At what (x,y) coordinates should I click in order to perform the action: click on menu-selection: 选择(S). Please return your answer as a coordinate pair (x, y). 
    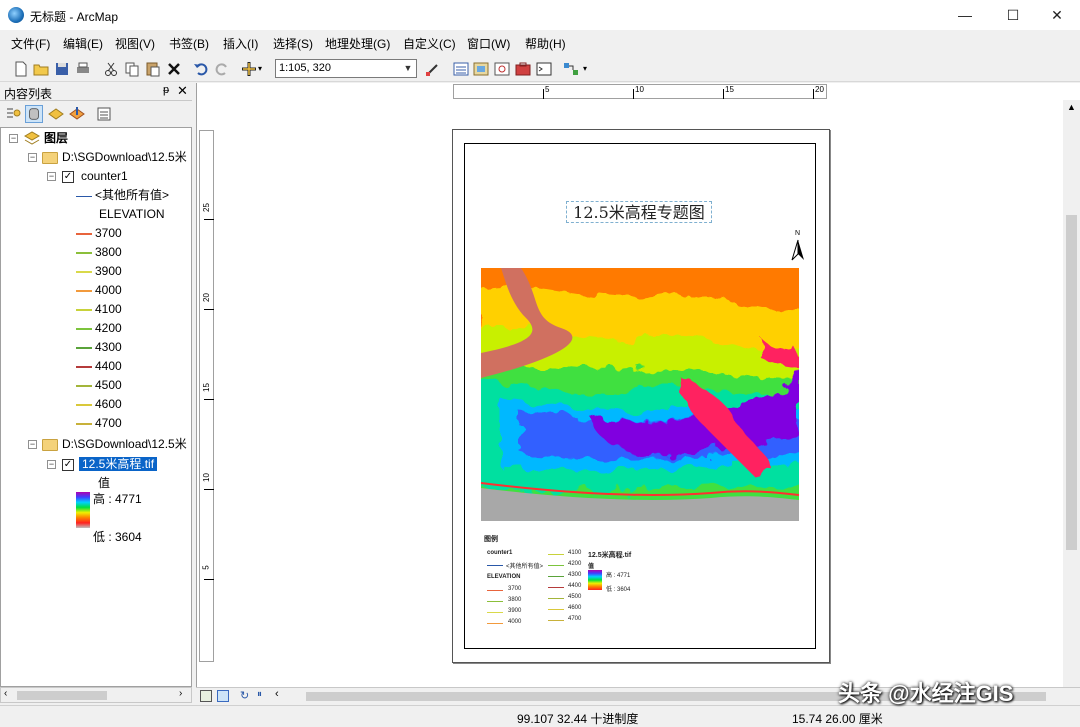
    Looking at the image, I should click on (293, 43).